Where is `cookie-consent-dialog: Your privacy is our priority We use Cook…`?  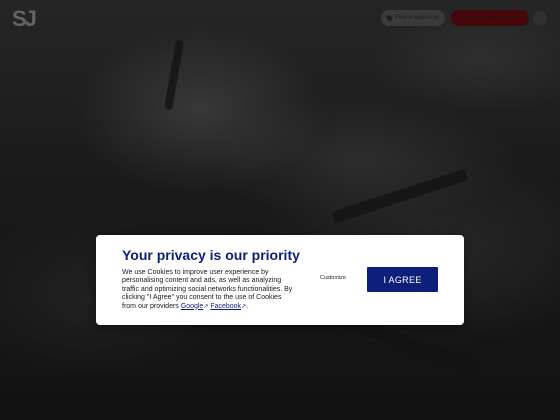
cookie-consent-dialog: Your privacy is our priority We use Cook… is located at coordinates (280, 280).